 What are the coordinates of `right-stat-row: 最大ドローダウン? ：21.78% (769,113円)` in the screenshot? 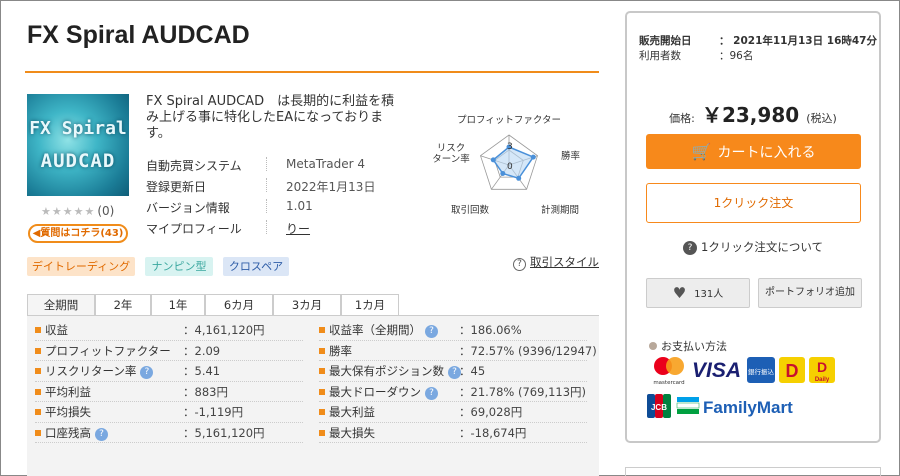 It's located at (454, 392).